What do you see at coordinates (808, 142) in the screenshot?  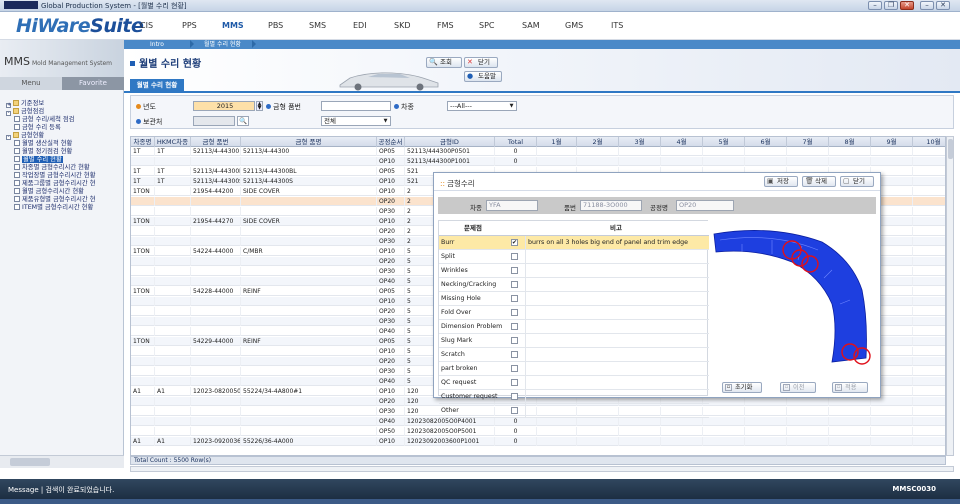 I see `grid-header-cell: 7월` at bounding box center [808, 142].